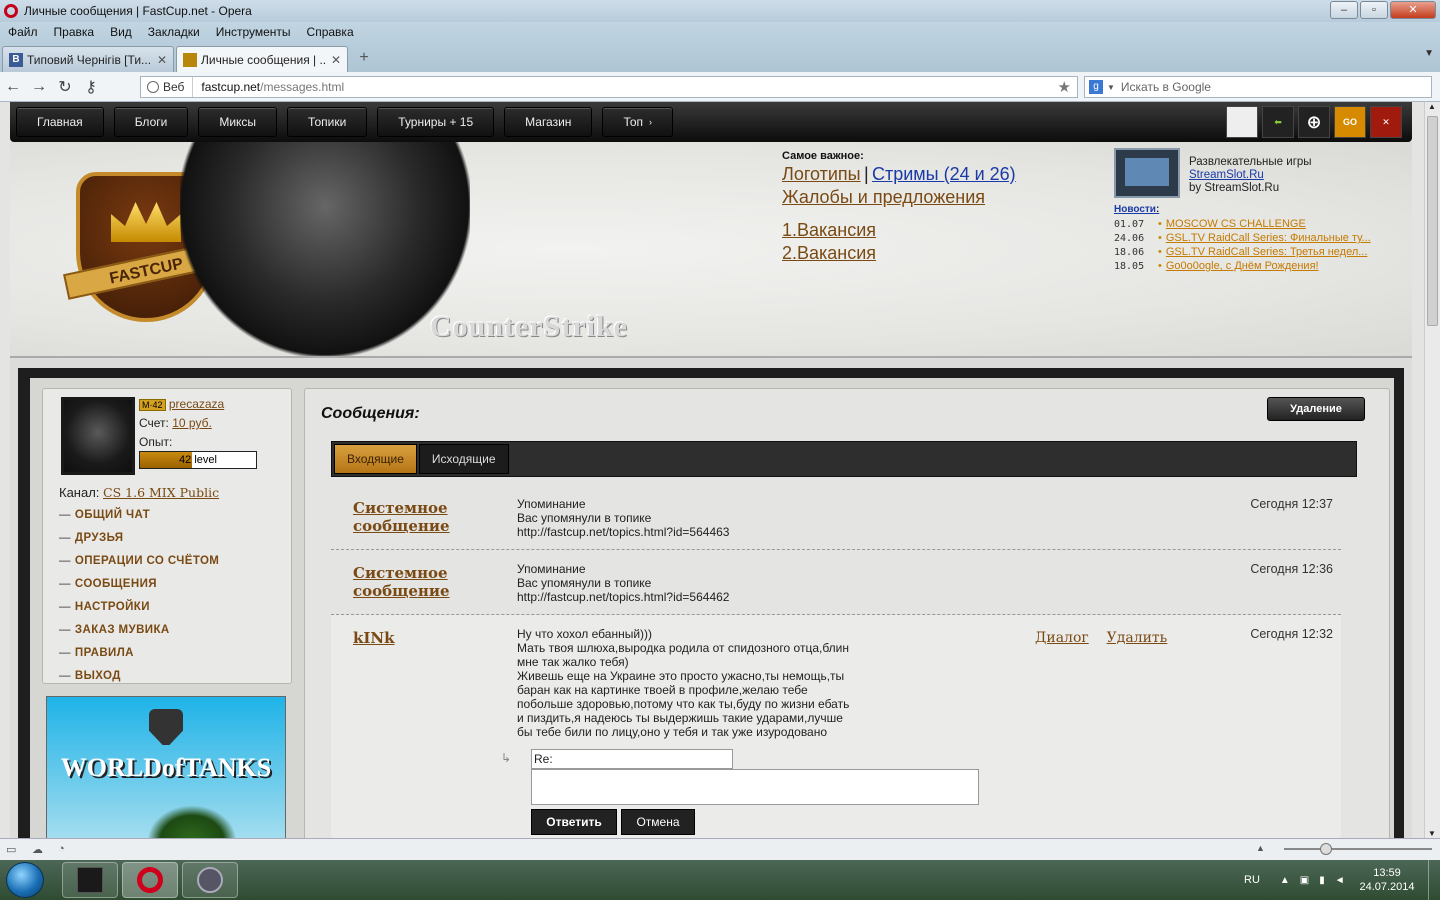 This screenshot has height=900, width=1440. What do you see at coordinates (1344, 10) in the screenshot?
I see `minimize-button: –` at bounding box center [1344, 10].